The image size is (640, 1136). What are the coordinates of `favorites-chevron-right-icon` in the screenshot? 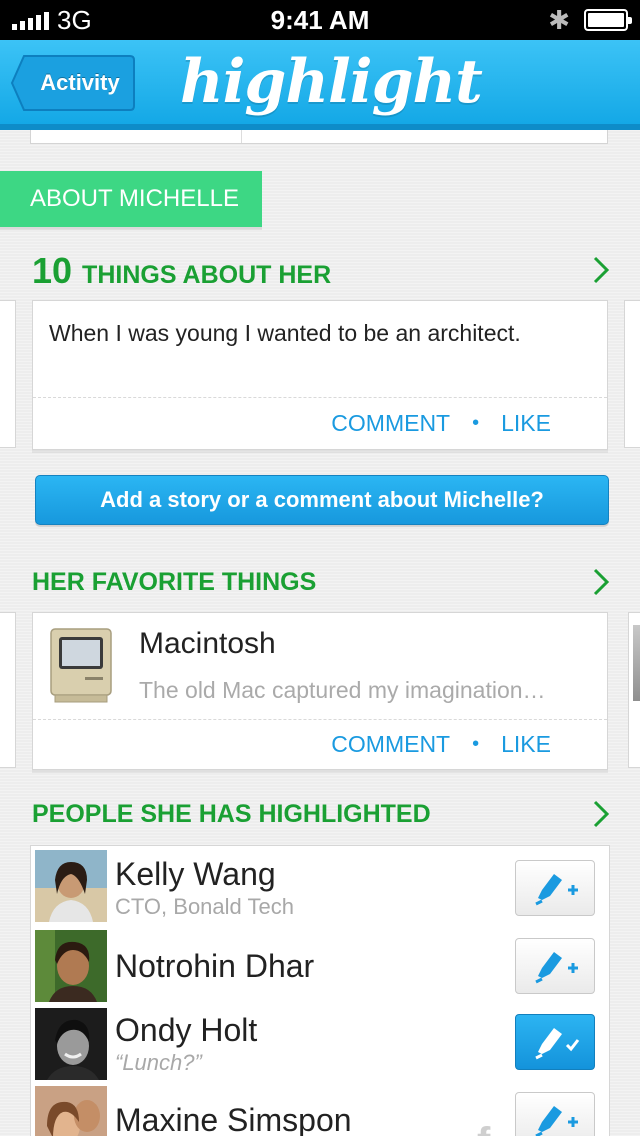 It's located at (601, 582).